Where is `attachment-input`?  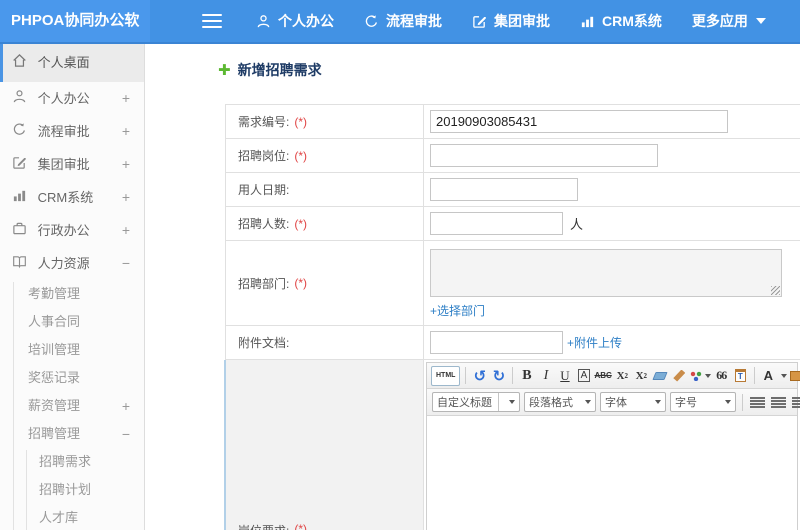
attachment-input is located at coordinates (496, 342).